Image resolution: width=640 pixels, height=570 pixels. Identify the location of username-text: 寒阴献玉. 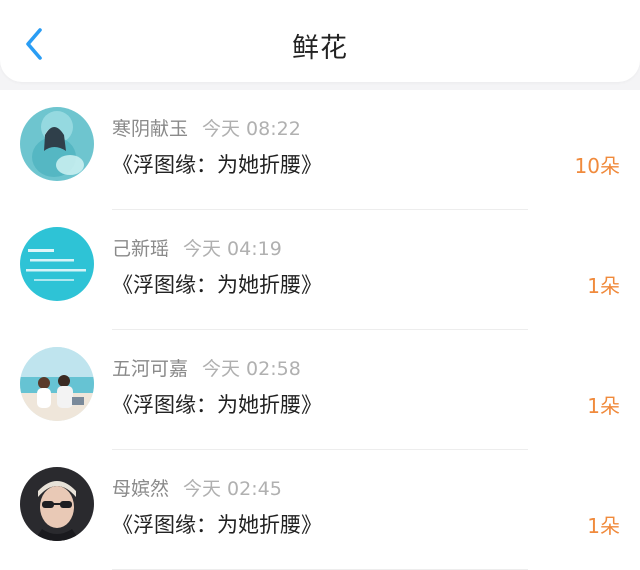
(150, 129).